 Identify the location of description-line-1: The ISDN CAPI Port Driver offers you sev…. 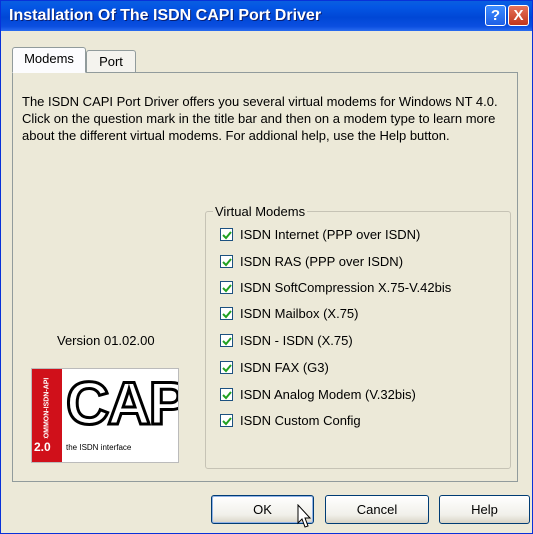
(260, 101).